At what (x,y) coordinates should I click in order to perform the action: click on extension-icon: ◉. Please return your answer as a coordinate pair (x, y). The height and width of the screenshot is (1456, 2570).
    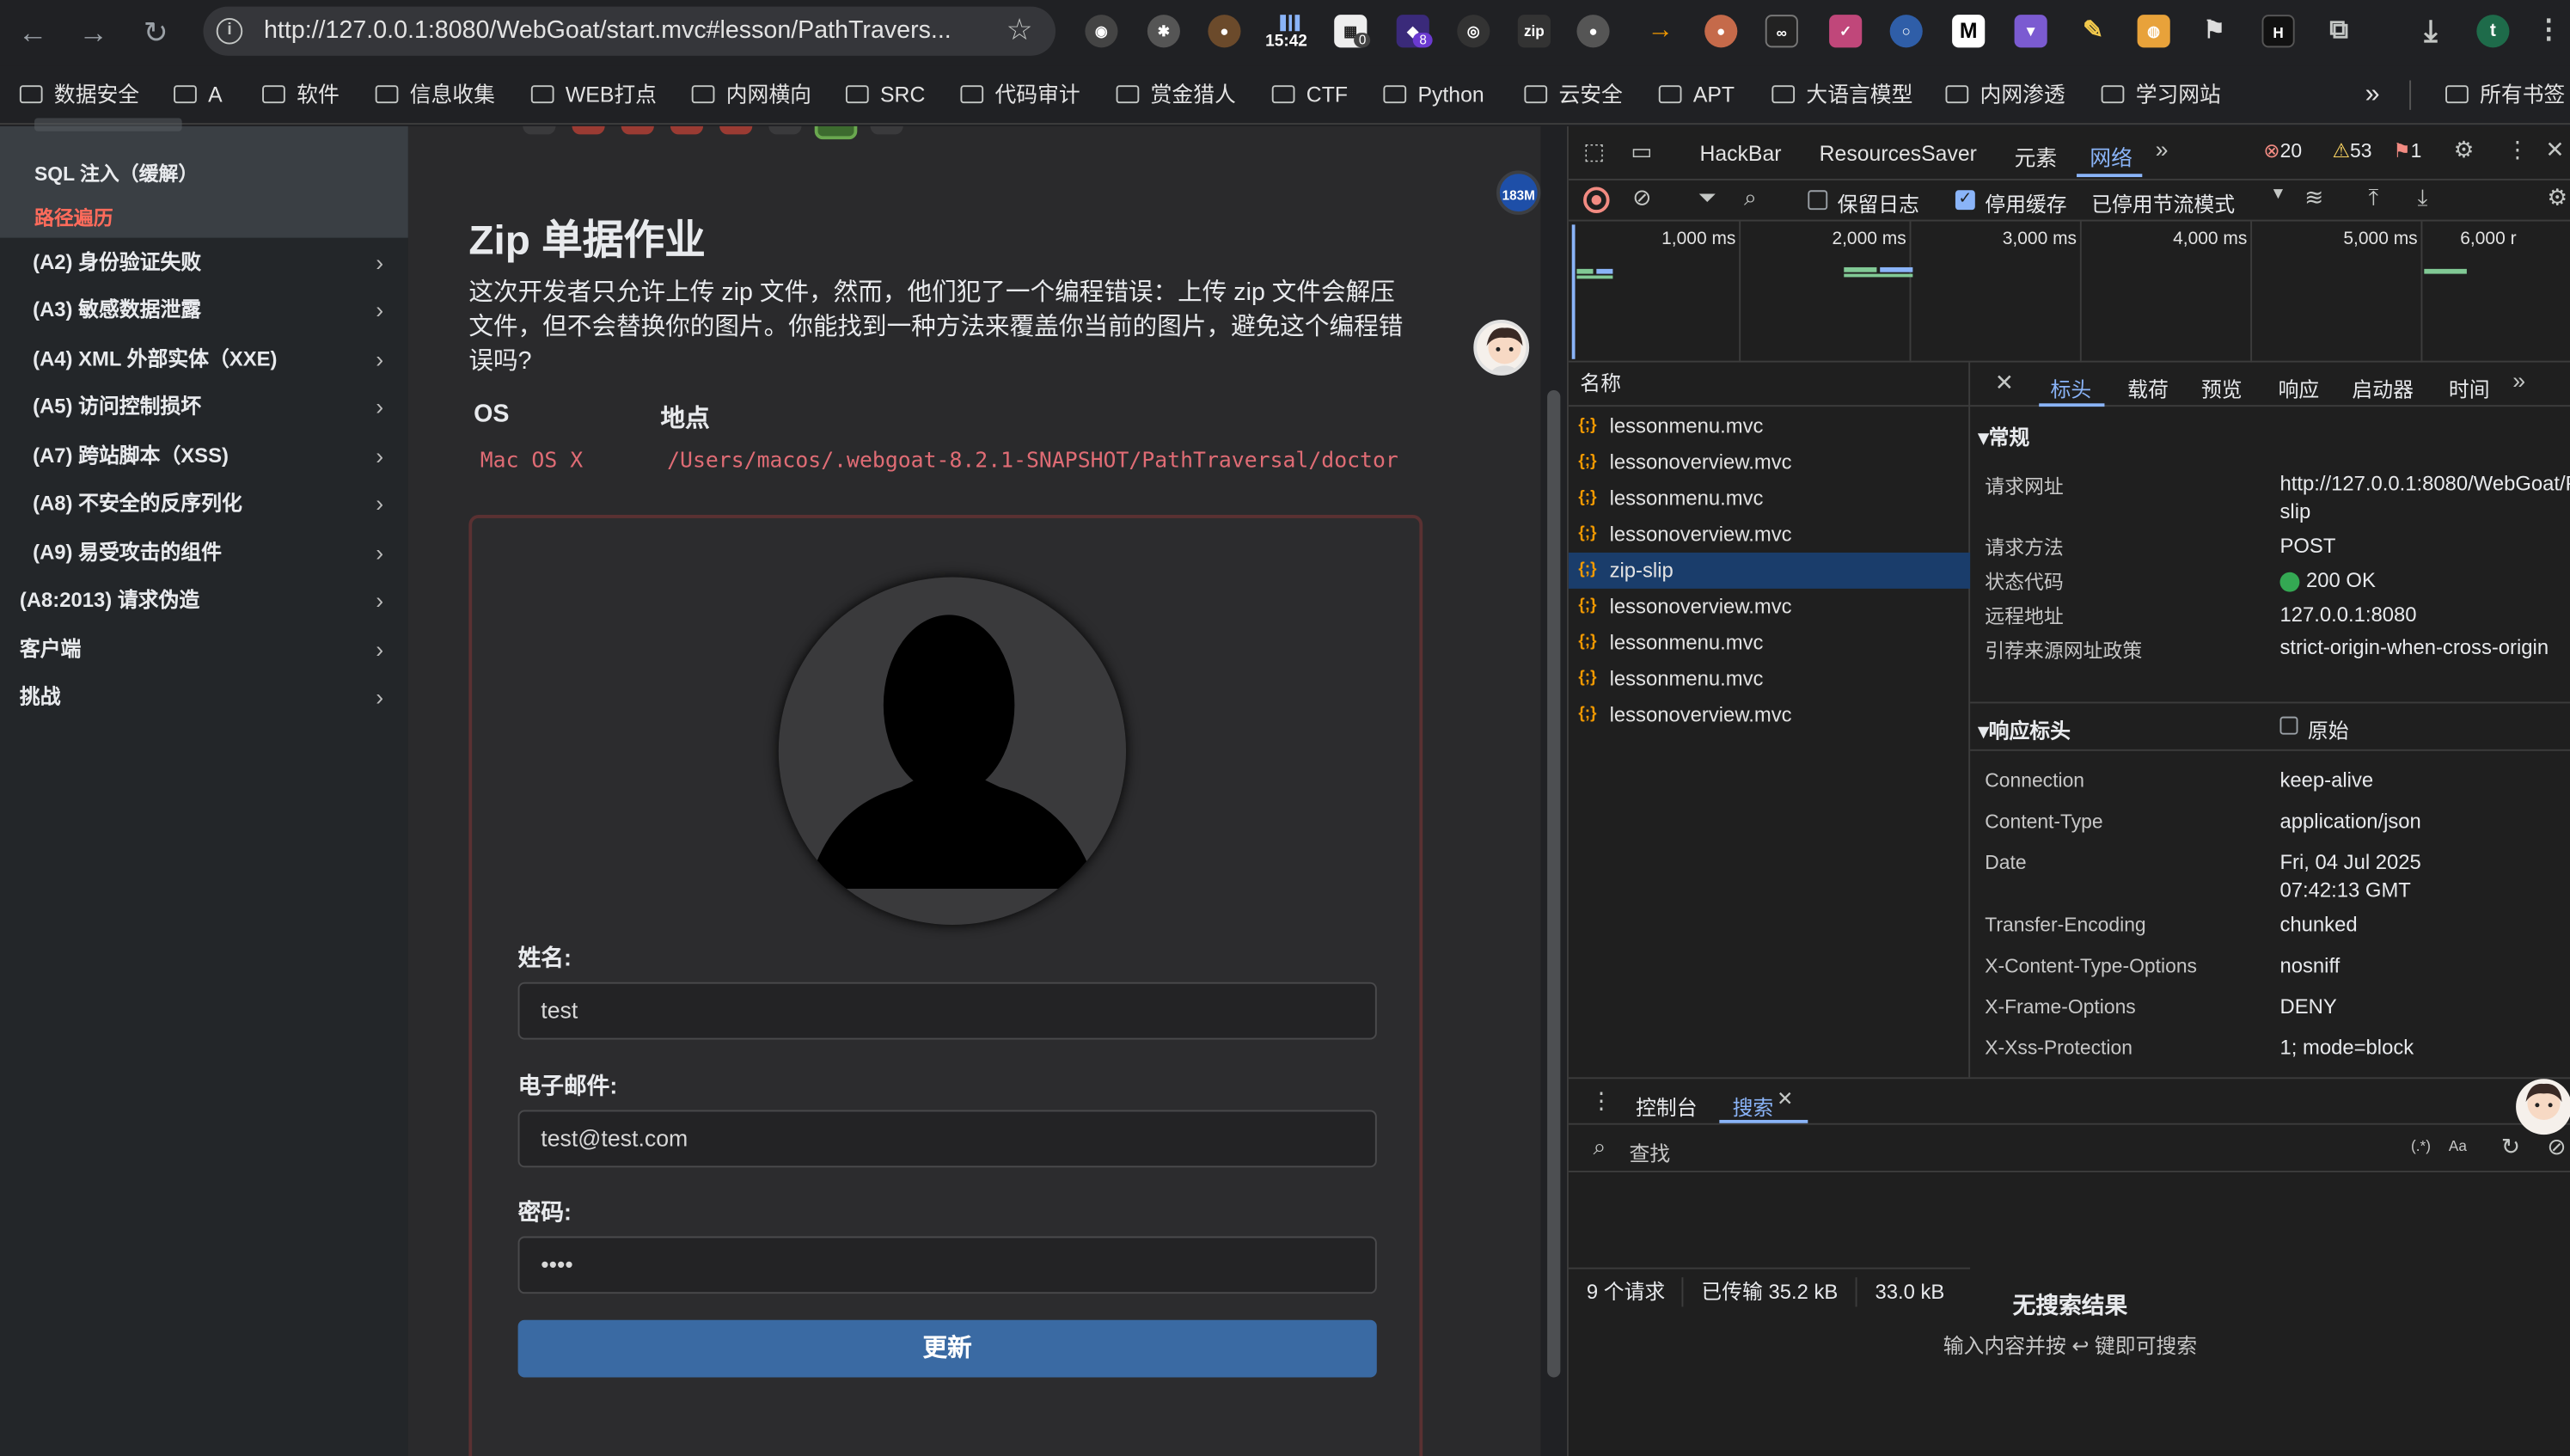
    Looking at the image, I should click on (1101, 32).